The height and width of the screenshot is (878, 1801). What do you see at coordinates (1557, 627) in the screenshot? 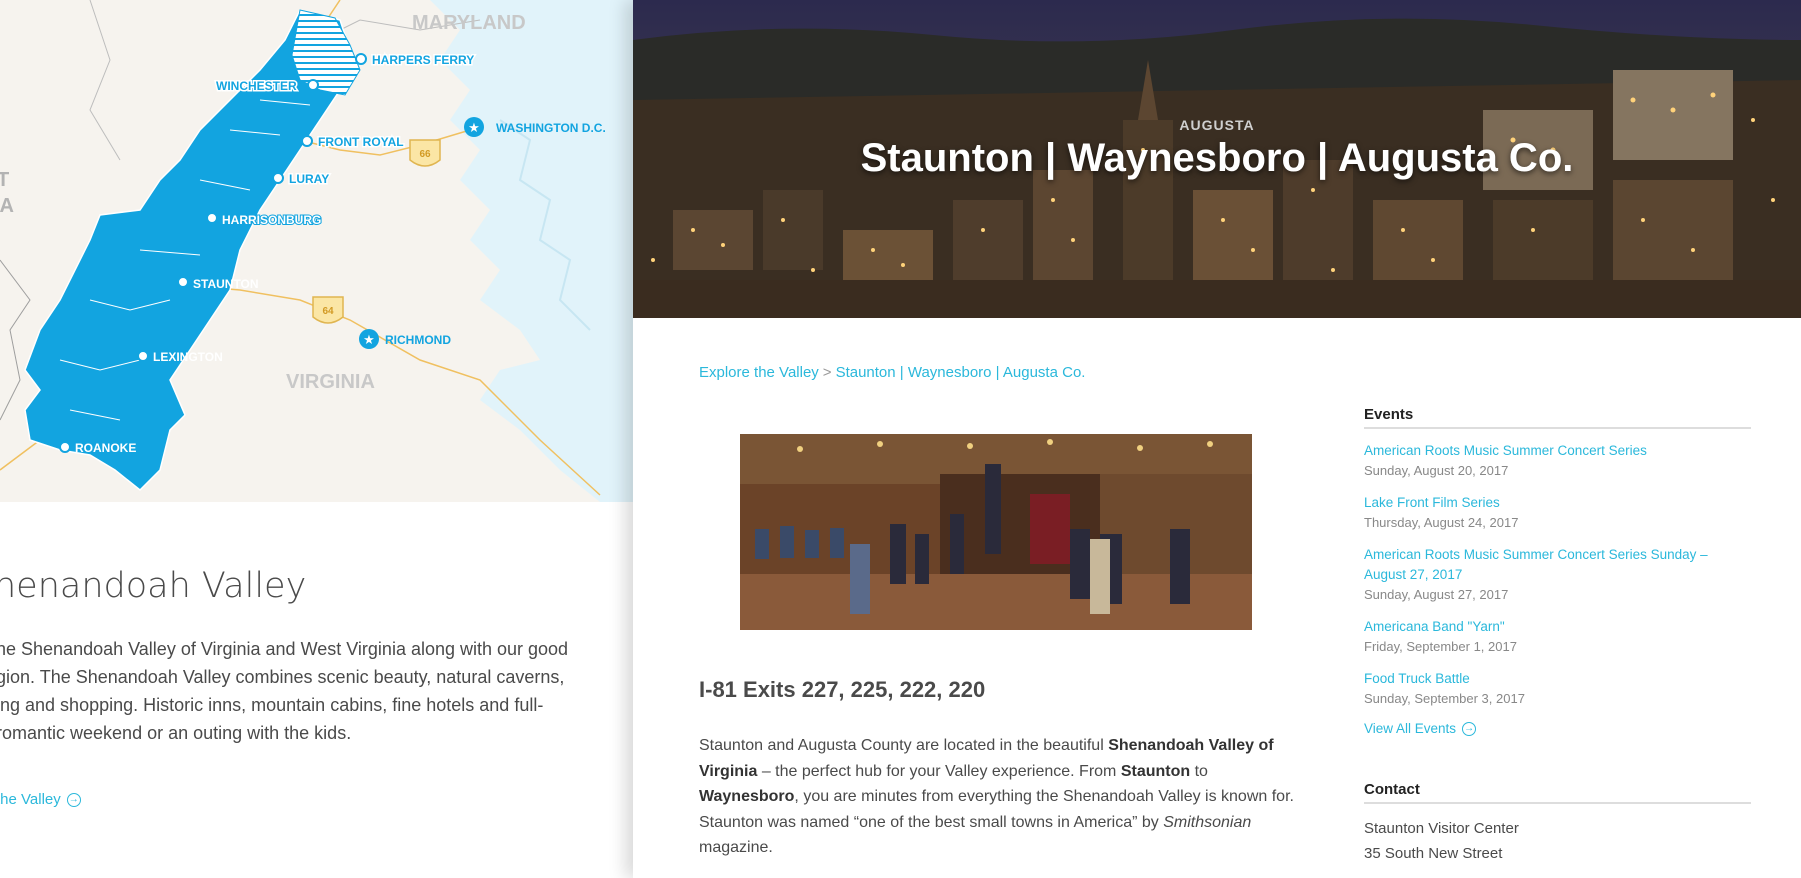
I see `event-link: Americana Band "Yarn"` at bounding box center [1557, 627].